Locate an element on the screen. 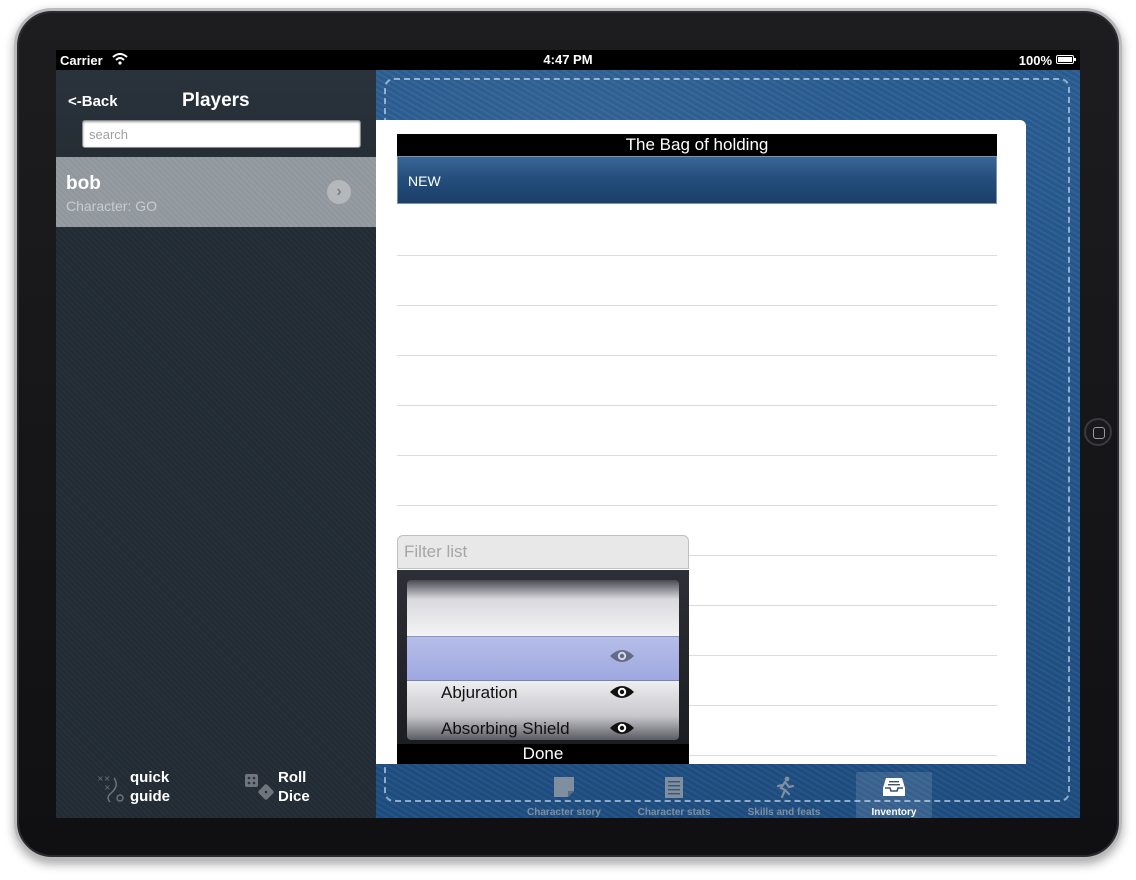 The width and height of the screenshot is (1136, 880). inventory-title: The Bag of holding is located at coordinates (697, 145).